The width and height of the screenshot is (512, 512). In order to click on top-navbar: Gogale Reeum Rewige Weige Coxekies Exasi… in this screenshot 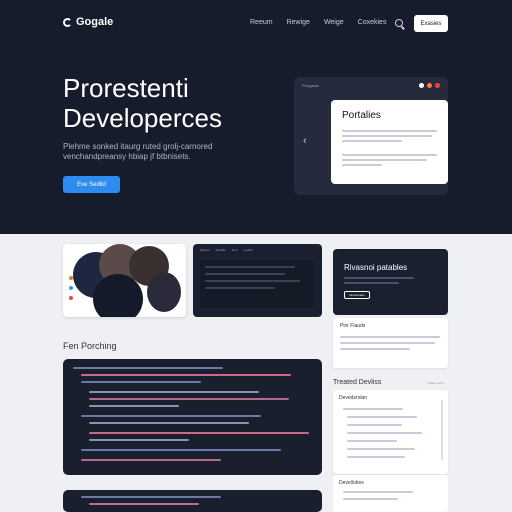, I will do `click(256, 24)`.